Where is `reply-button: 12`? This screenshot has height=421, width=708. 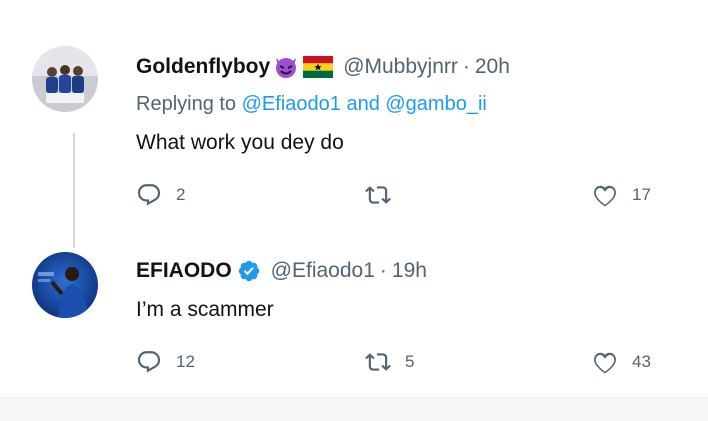
reply-button: 12 is located at coordinates (165, 362).